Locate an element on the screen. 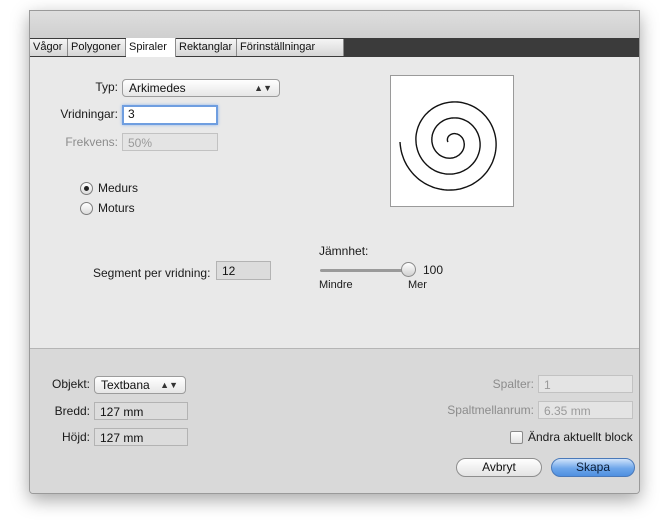 Image resolution: width=664 pixels, height=526 pixels. objekt-popup: Textbana ▲▼ is located at coordinates (140, 385).